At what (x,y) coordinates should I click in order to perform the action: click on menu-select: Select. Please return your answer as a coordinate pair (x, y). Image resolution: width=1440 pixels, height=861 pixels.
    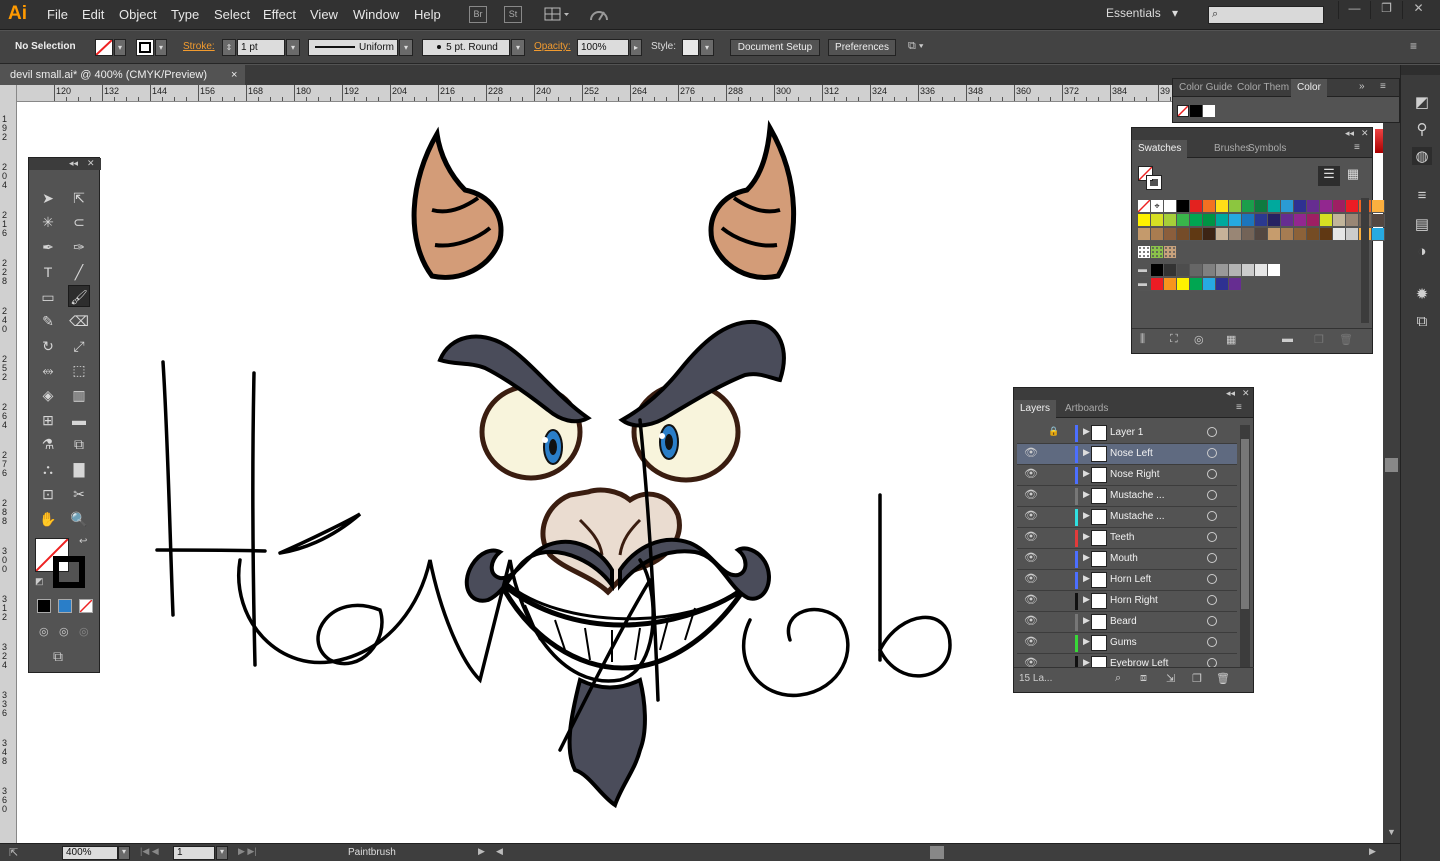
    Looking at the image, I should click on (232, 14).